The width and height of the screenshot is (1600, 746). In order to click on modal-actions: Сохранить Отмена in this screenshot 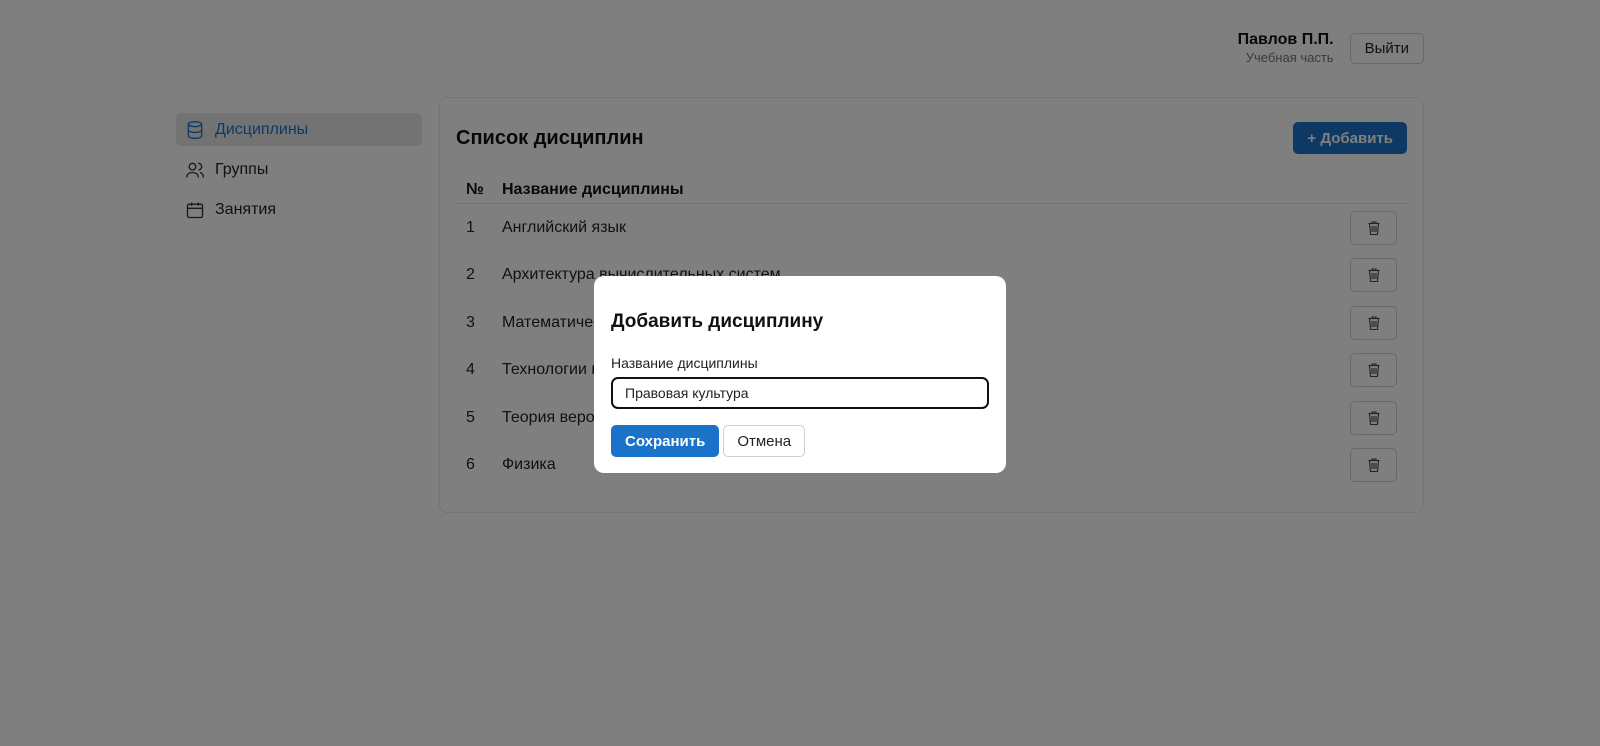, I will do `click(800, 441)`.